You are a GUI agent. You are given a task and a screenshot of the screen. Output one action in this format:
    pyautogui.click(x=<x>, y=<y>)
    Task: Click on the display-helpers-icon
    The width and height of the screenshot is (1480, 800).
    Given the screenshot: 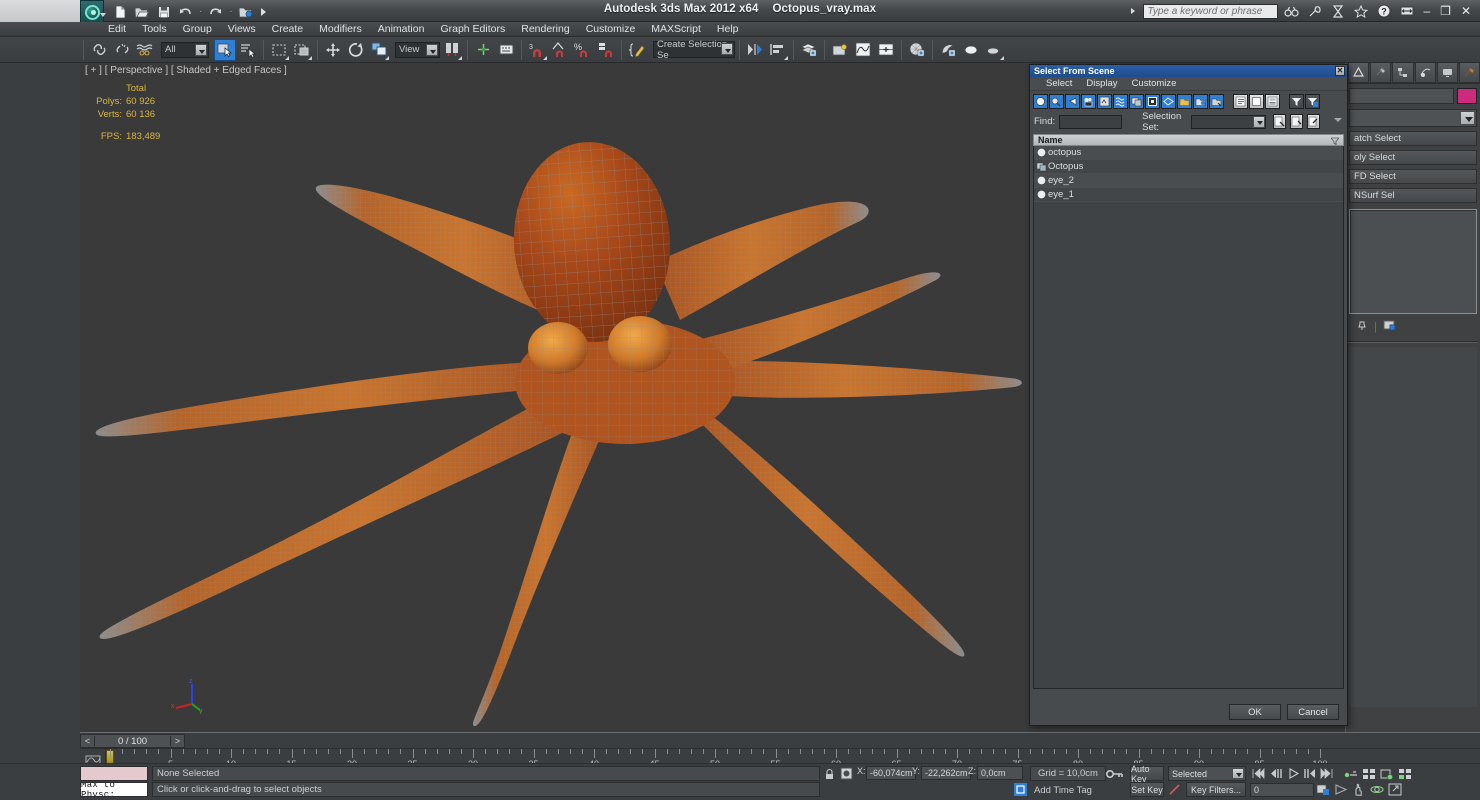 What is the action you would take?
    pyautogui.click(x=1104, y=101)
    